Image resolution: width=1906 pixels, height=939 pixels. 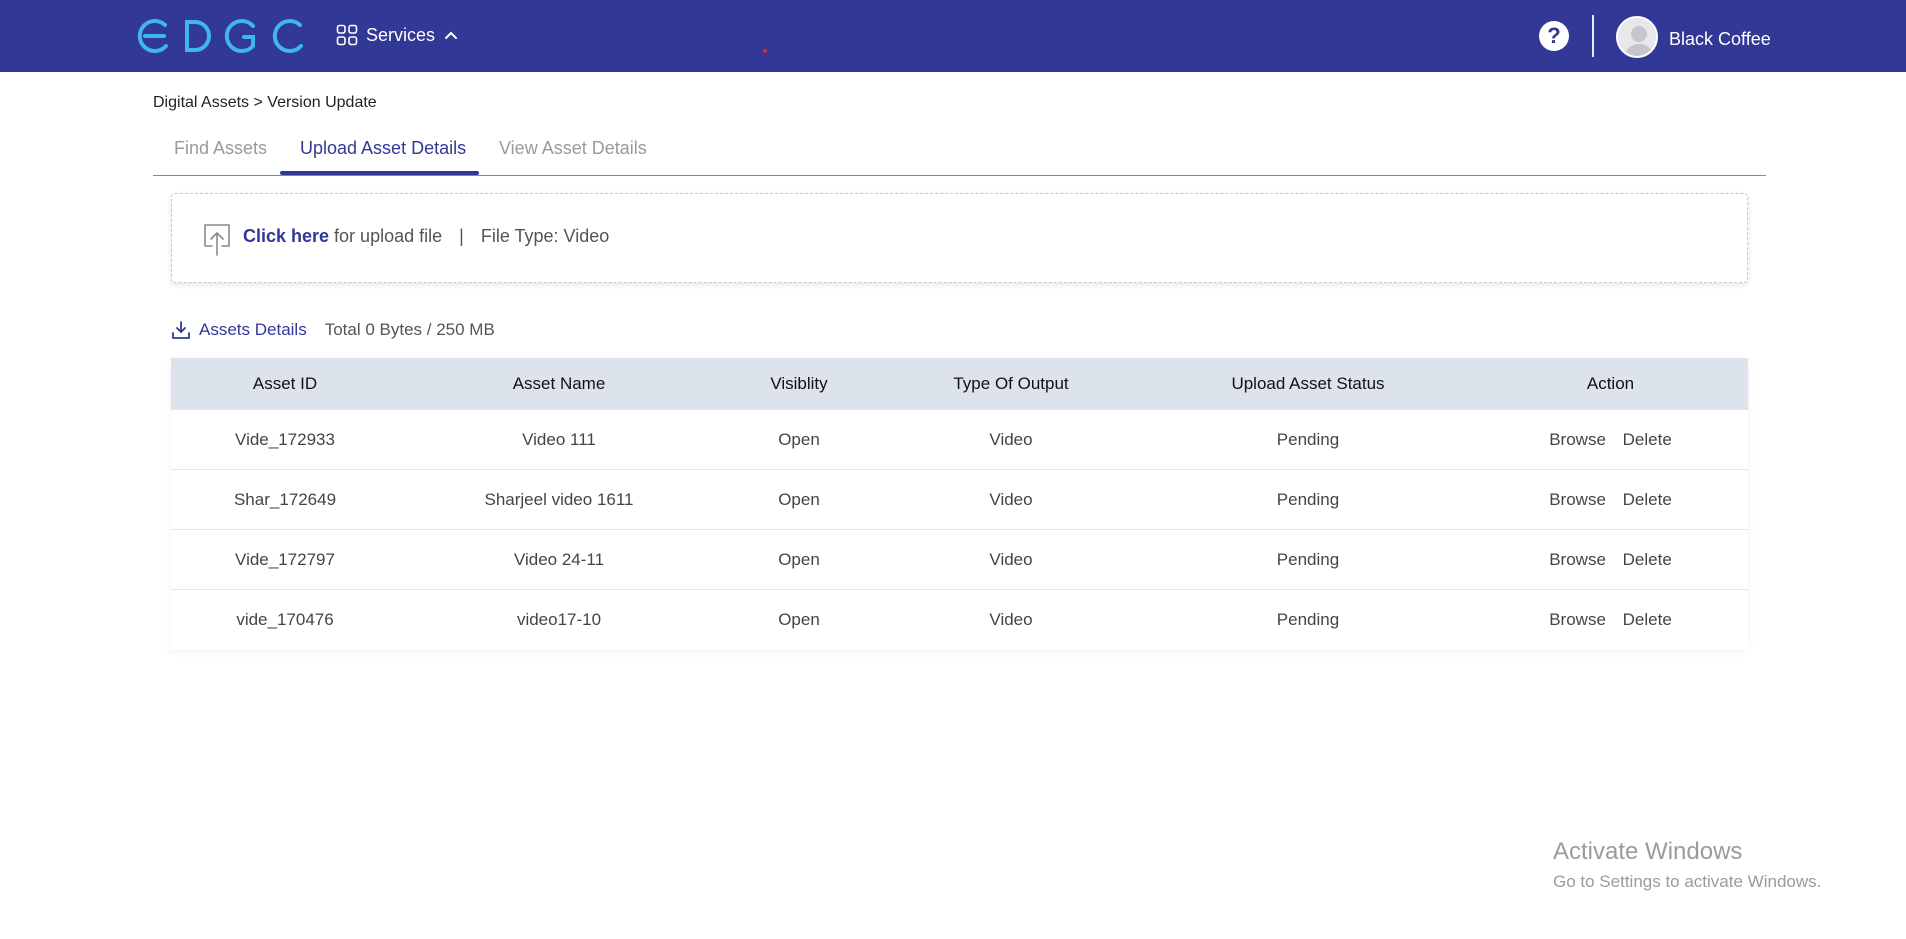 What do you see at coordinates (409, 329) in the screenshot?
I see `total-size-label: Total 0 Bytes / 250 MB` at bounding box center [409, 329].